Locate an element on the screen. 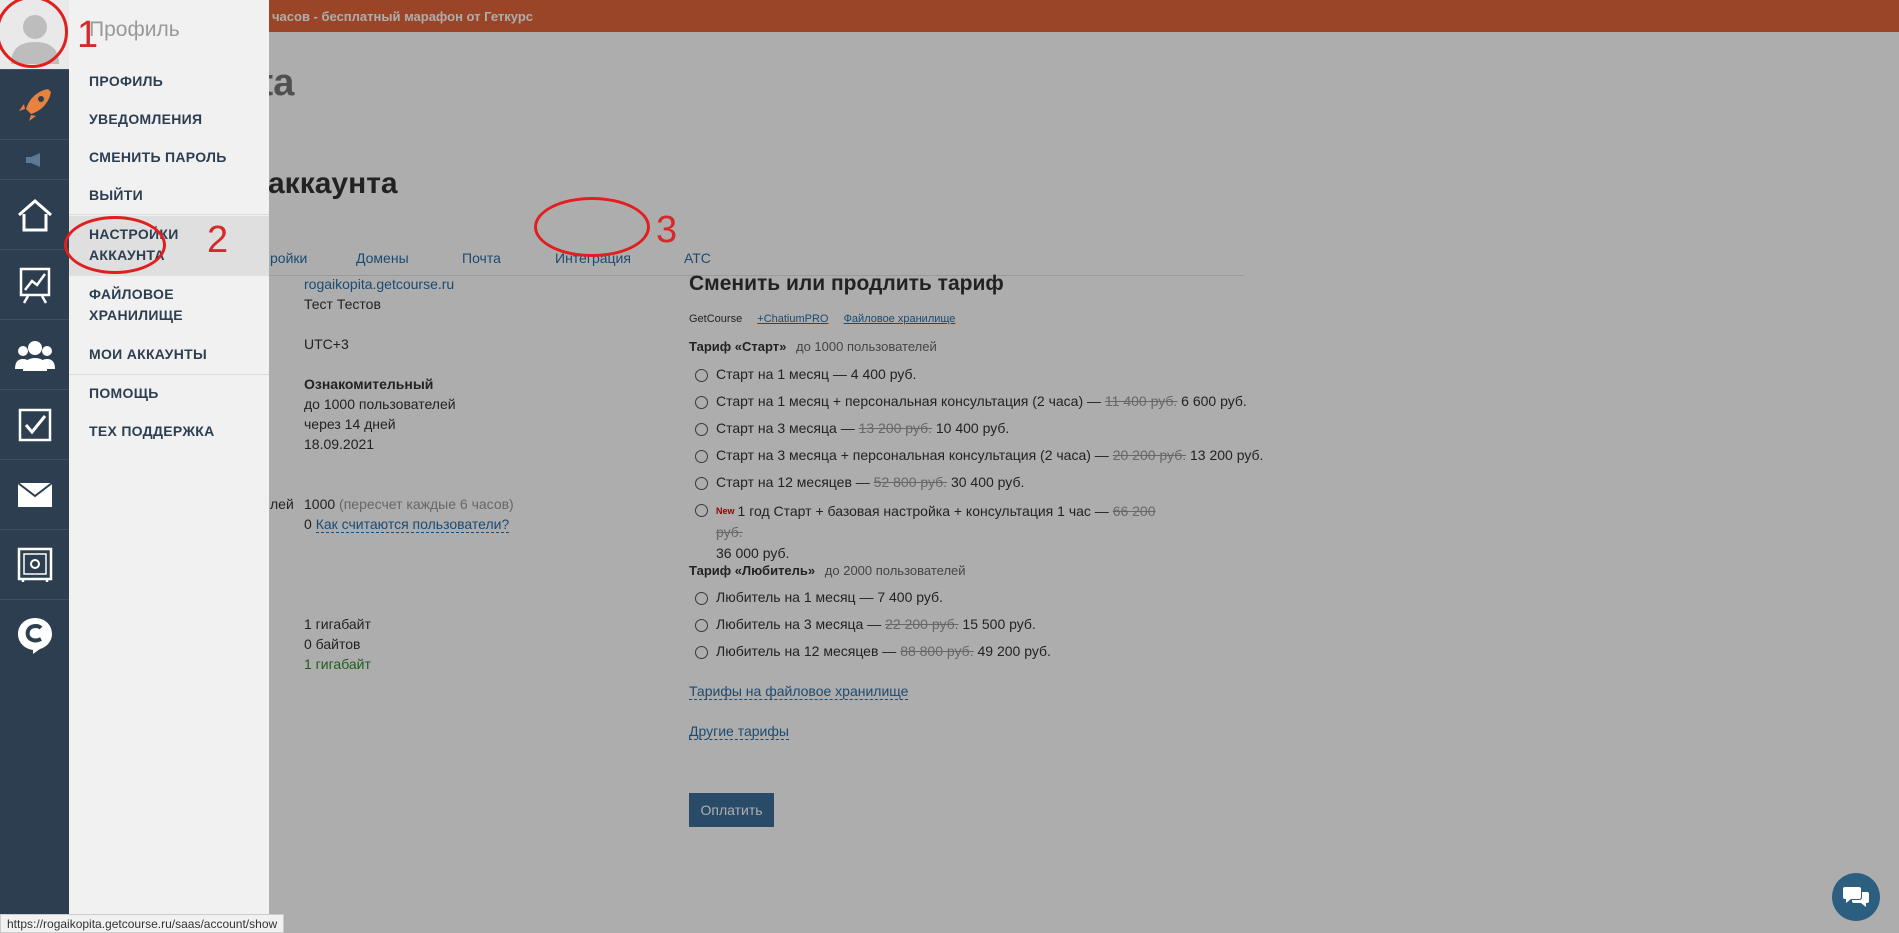 The height and width of the screenshot is (933, 1899). sidebar-item-sales is located at coordinates (34, 564).